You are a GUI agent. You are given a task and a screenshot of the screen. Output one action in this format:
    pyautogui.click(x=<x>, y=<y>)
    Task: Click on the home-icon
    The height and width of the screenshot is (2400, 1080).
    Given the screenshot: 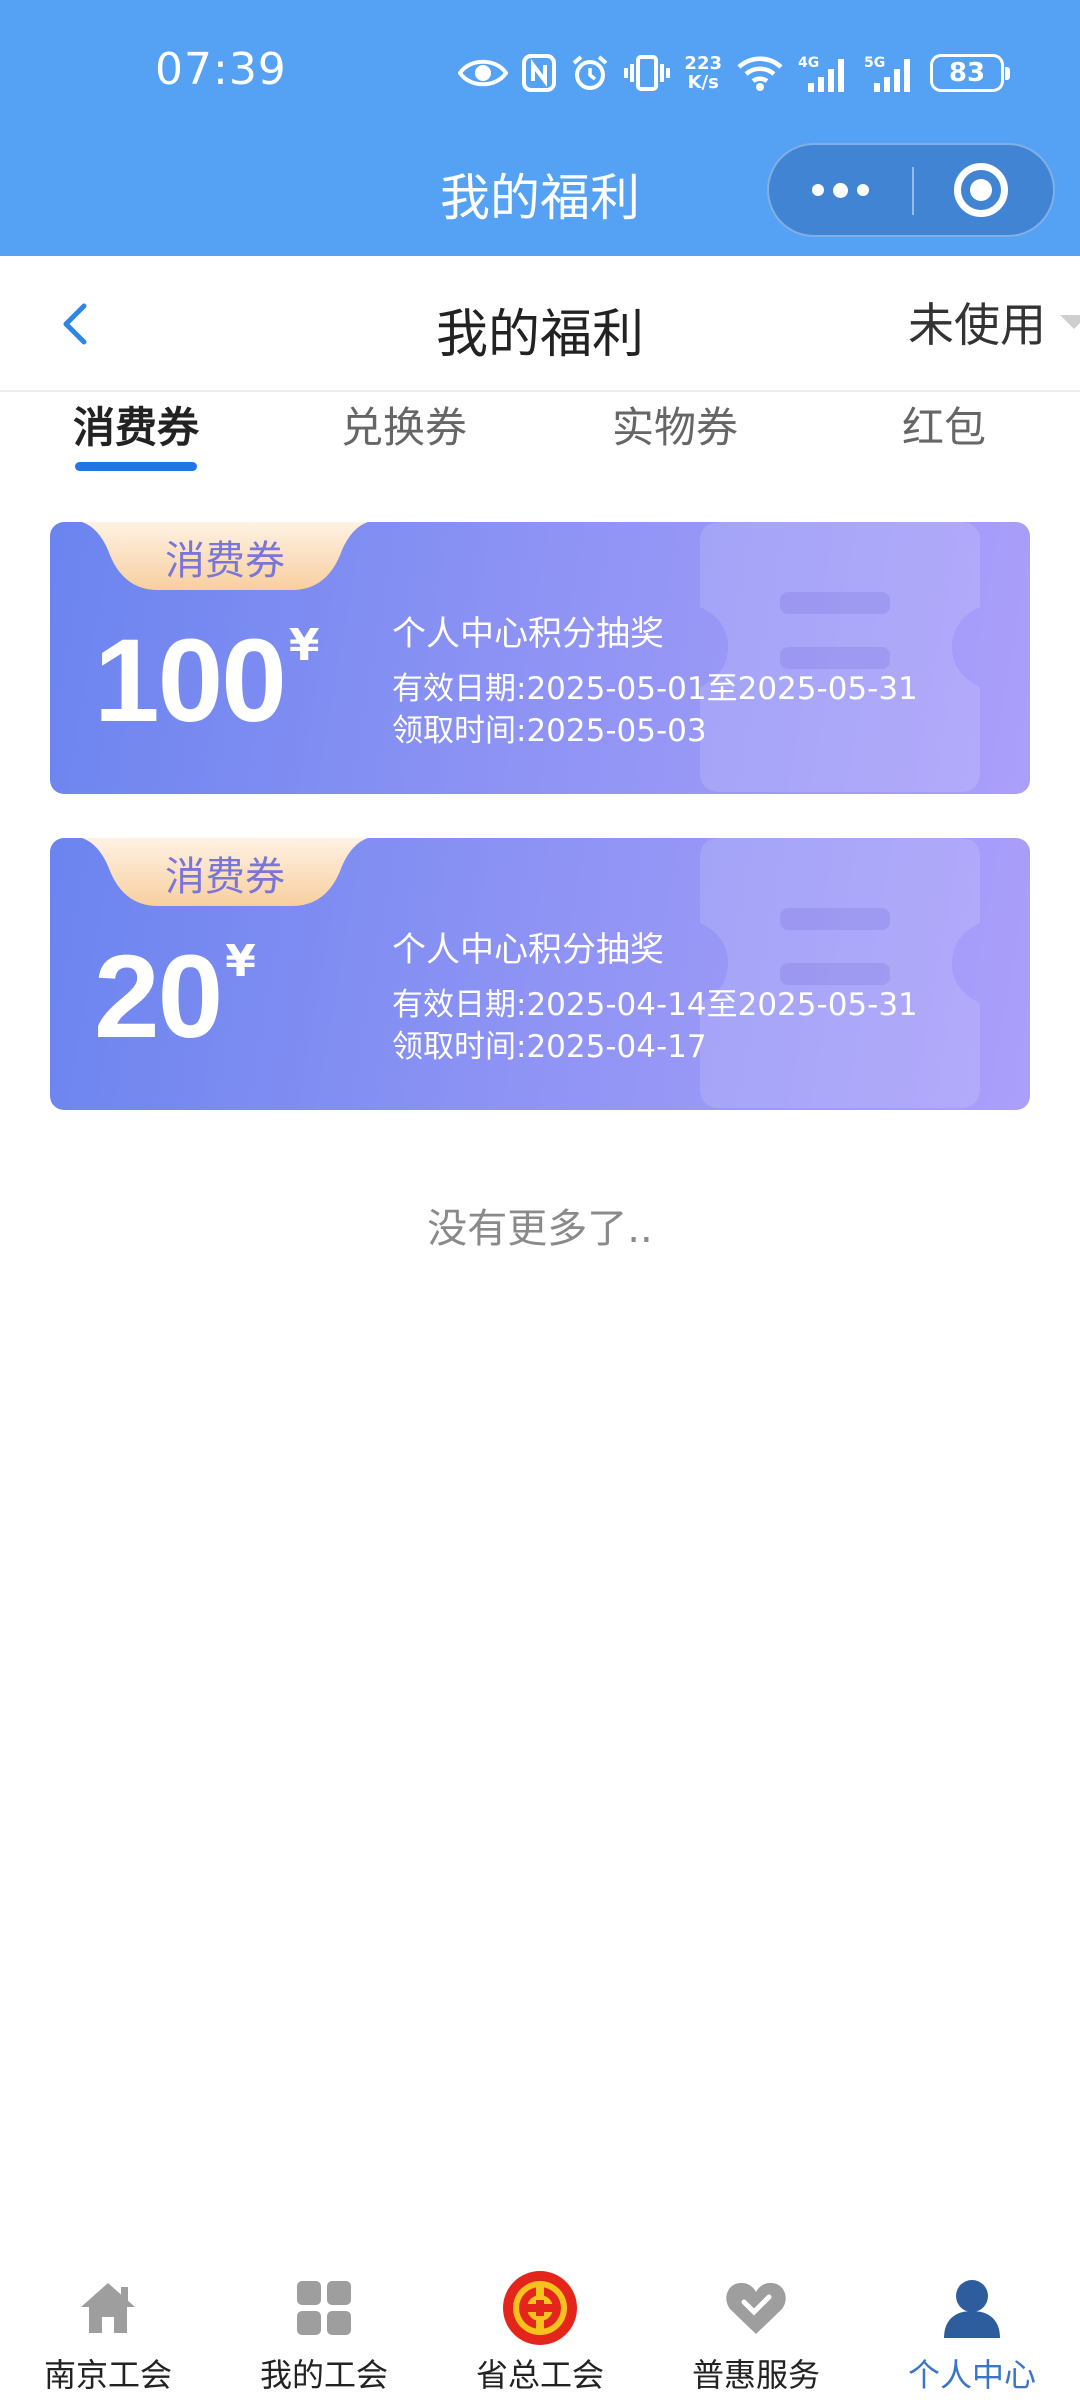 What is the action you would take?
    pyautogui.click(x=108, y=2308)
    